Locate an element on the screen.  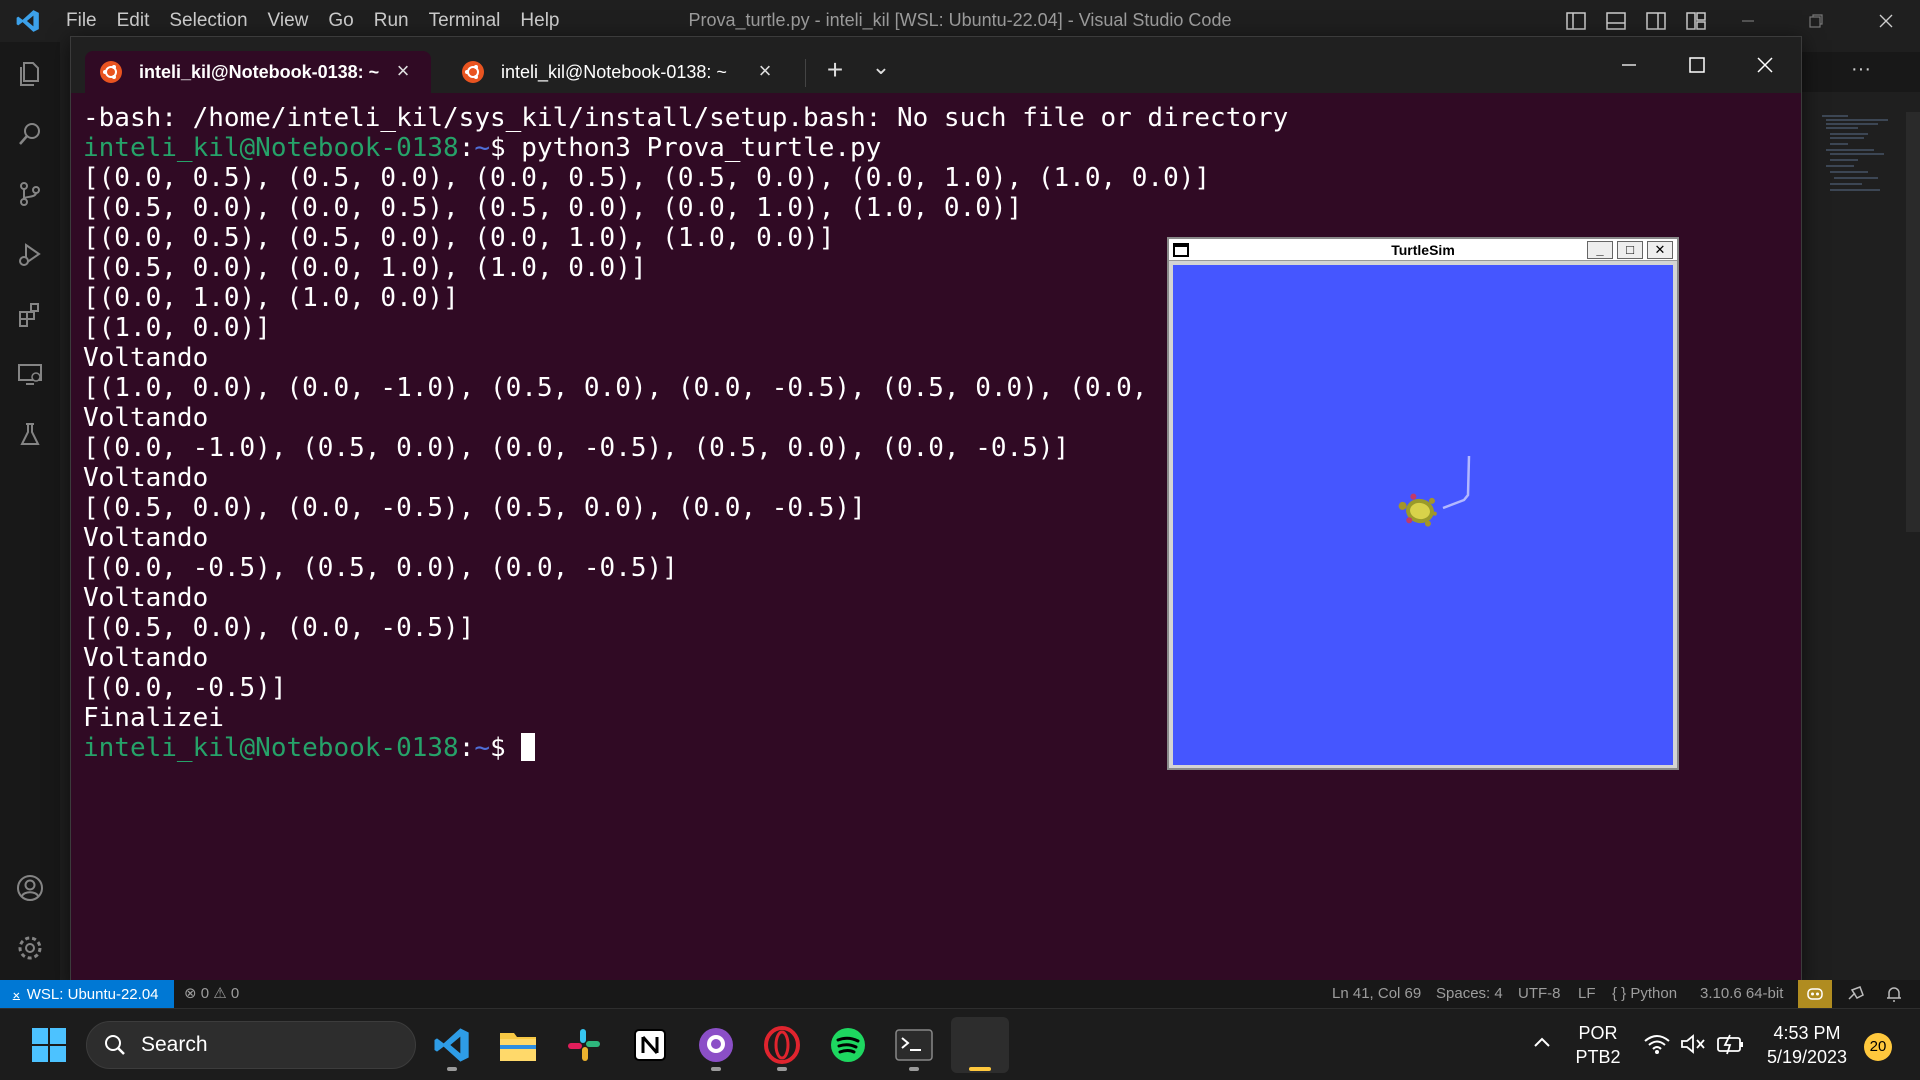
remote-icon: ⨱ is located at coordinates (16, 994).